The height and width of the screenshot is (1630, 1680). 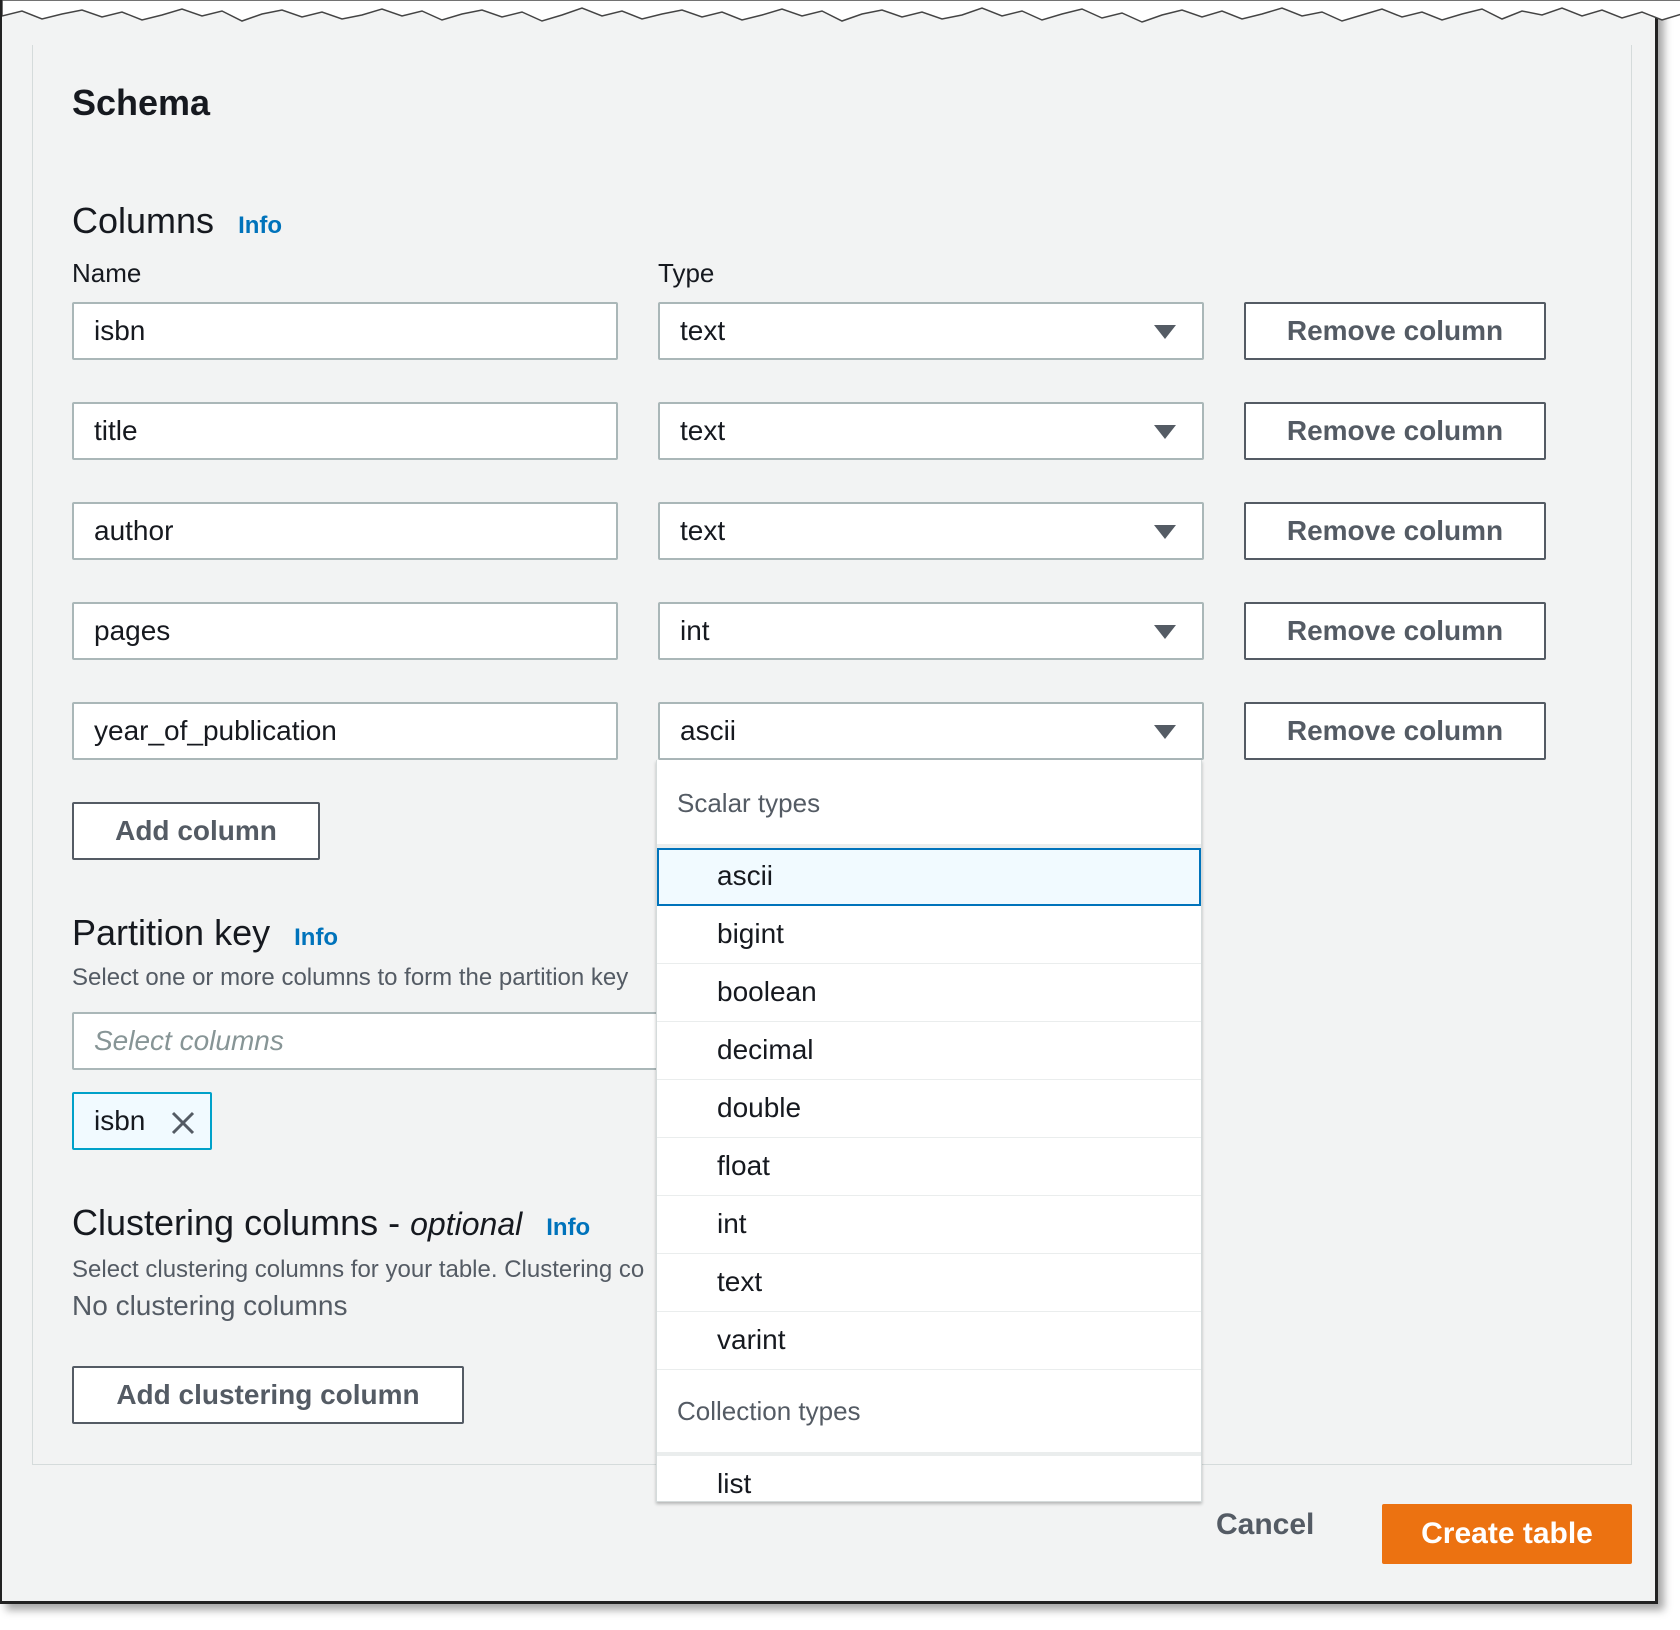 I want to click on add-column-button: Add column, so click(x=196, y=831).